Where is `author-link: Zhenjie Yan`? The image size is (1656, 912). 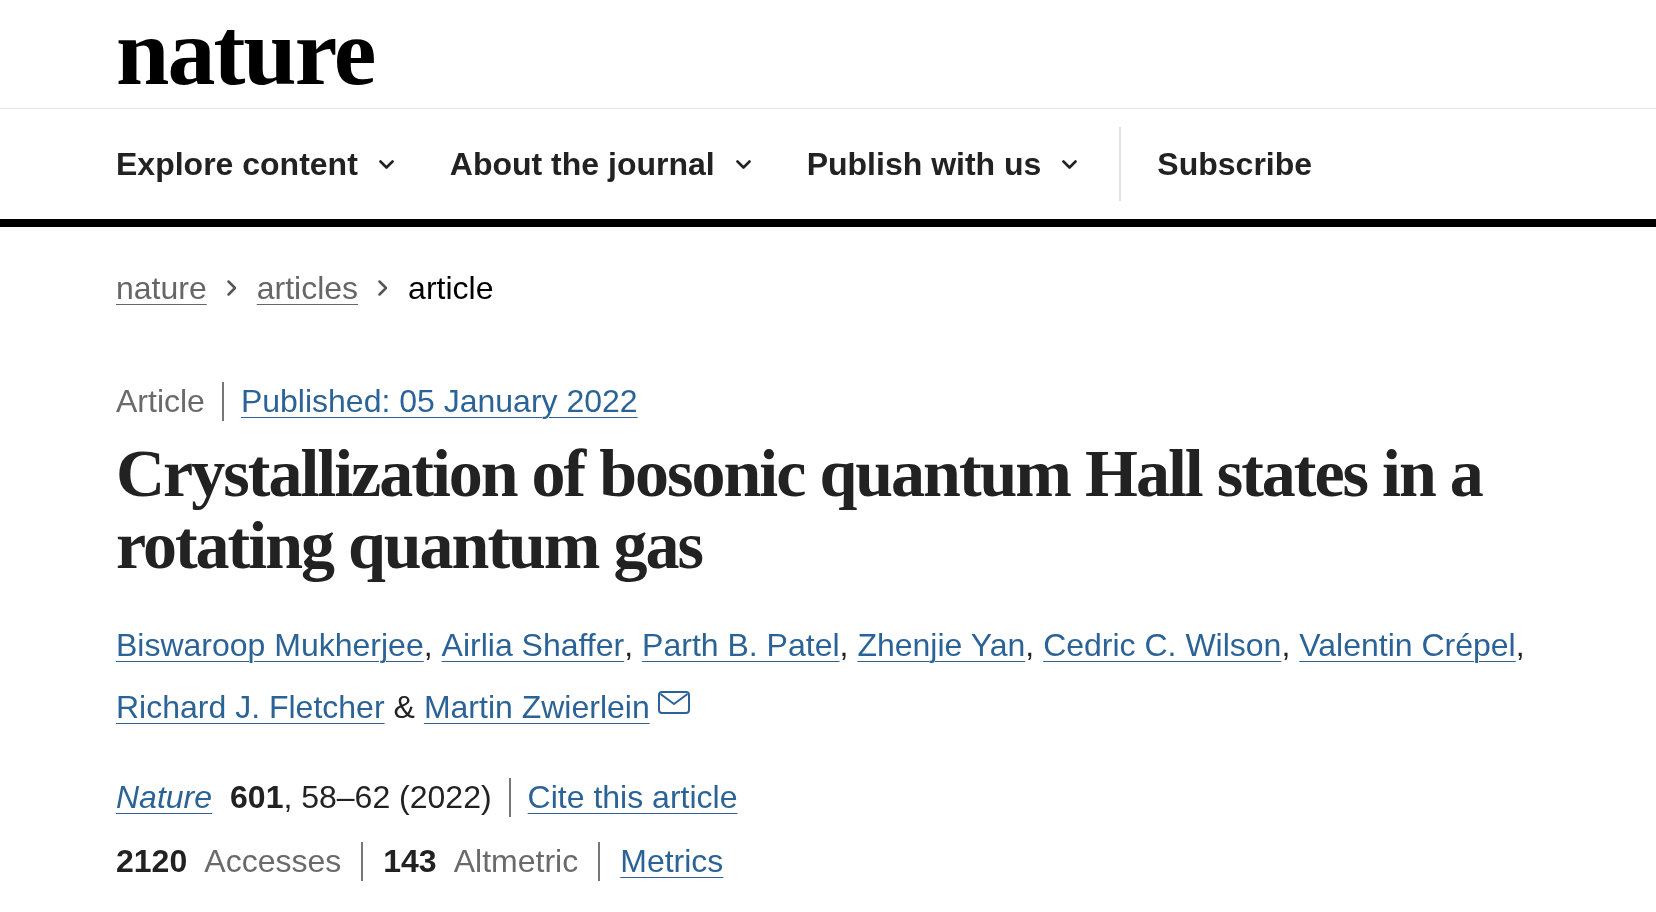
author-link: Zhenjie Yan is located at coordinates (941, 645).